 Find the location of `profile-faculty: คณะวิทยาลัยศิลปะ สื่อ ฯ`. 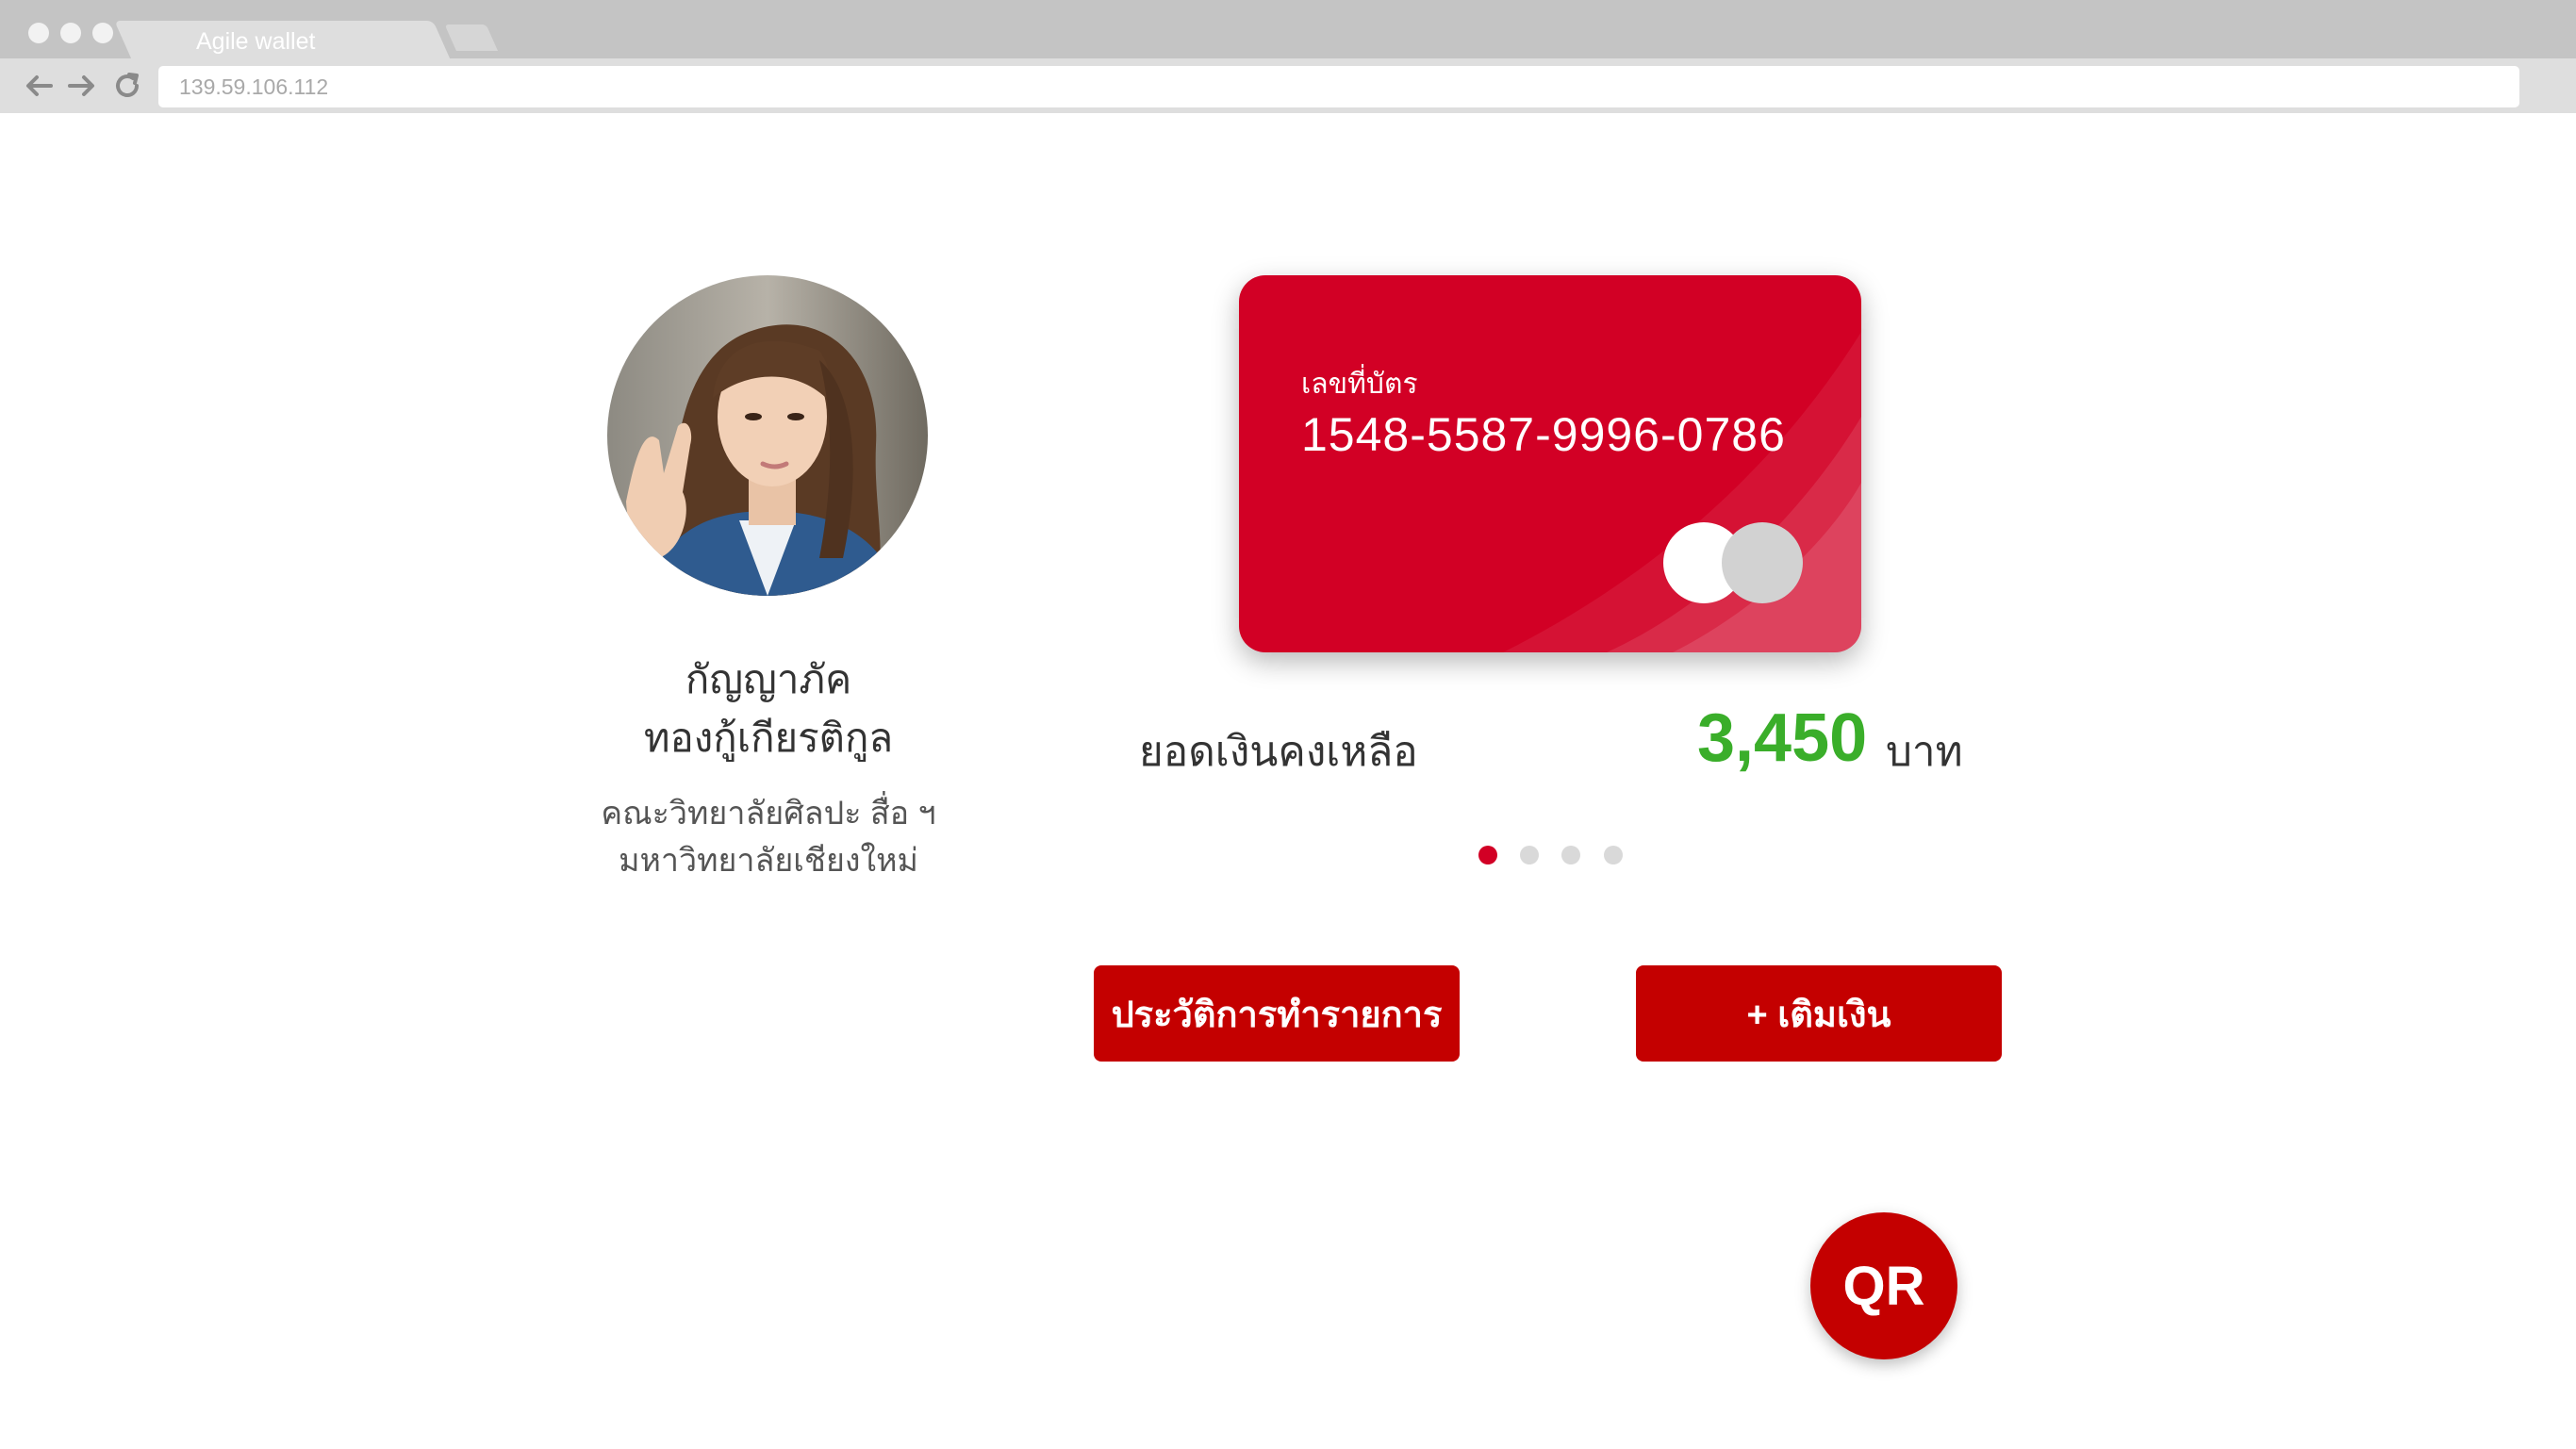

profile-faculty: คณะวิทยาลัยศิลปะ สื่อ ฯ is located at coordinates (768, 814).